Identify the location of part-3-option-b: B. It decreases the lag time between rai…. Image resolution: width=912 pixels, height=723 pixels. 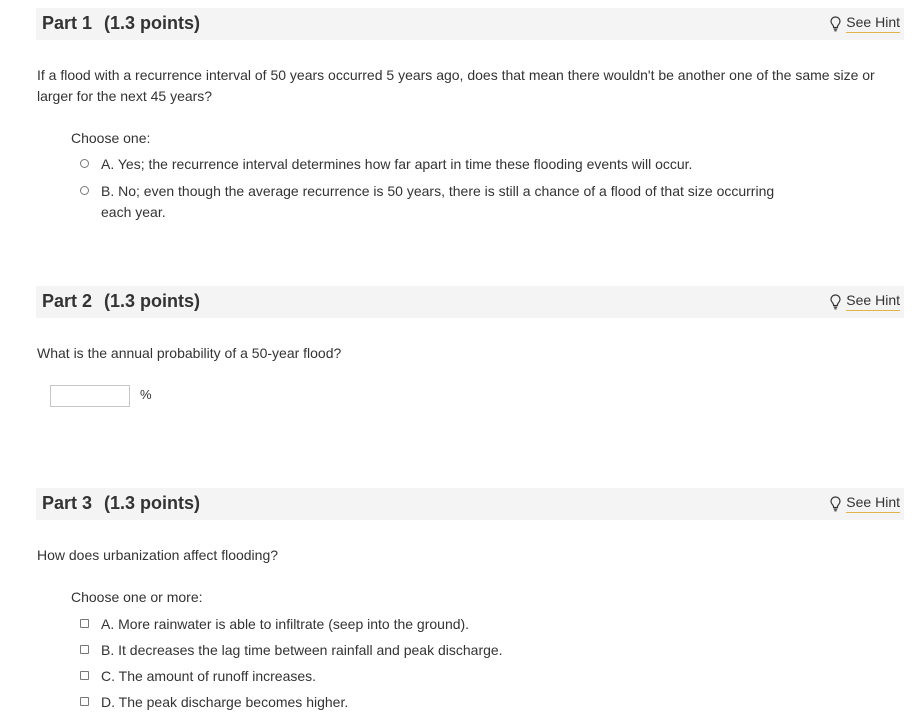
(435, 650).